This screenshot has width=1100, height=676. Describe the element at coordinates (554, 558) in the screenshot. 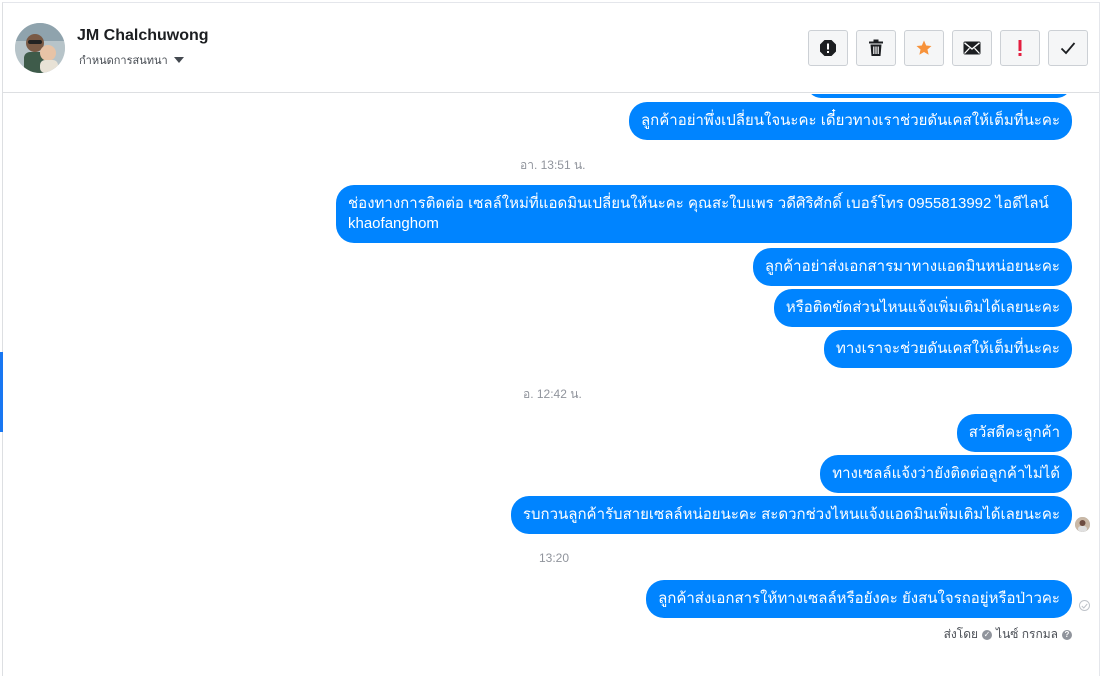

I see `timestamp: 13:20` at that location.